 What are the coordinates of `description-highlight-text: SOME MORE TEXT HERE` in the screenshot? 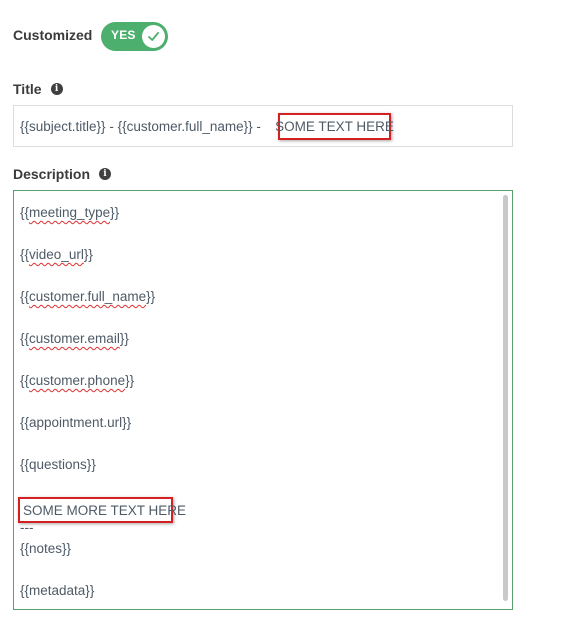 It's located at (105, 510).